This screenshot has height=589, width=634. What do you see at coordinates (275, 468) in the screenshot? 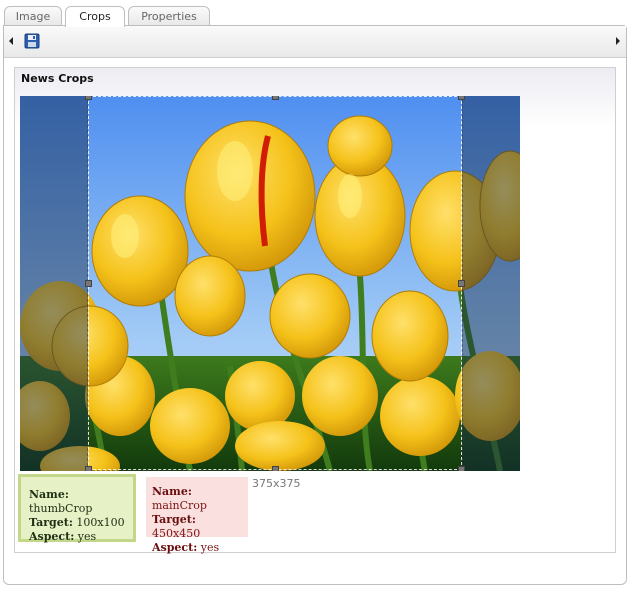
I see `crop-handle-bottom` at bounding box center [275, 468].